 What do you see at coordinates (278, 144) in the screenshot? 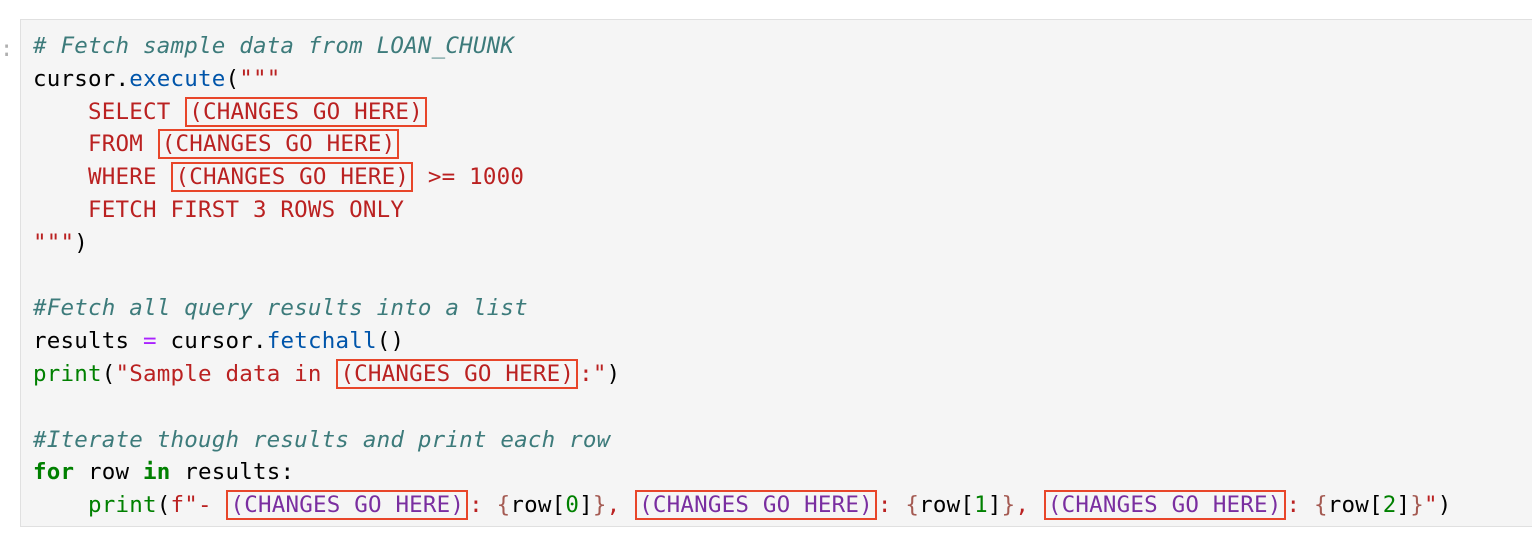
I see `placeholder-from: (CHANGES GO HERE)` at bounding box center [278, 144].